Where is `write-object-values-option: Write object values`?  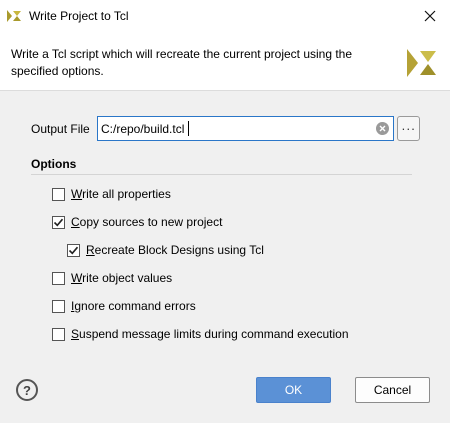
write-object-values-option: Write object values is located at coordinates (112, 278).